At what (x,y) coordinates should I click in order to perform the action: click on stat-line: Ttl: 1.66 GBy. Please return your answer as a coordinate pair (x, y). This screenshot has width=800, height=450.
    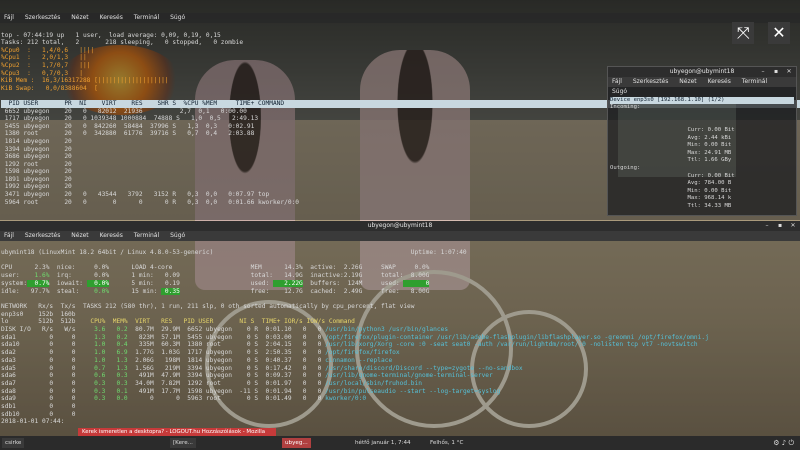
    Looking at the image, I should click on (671, 160).